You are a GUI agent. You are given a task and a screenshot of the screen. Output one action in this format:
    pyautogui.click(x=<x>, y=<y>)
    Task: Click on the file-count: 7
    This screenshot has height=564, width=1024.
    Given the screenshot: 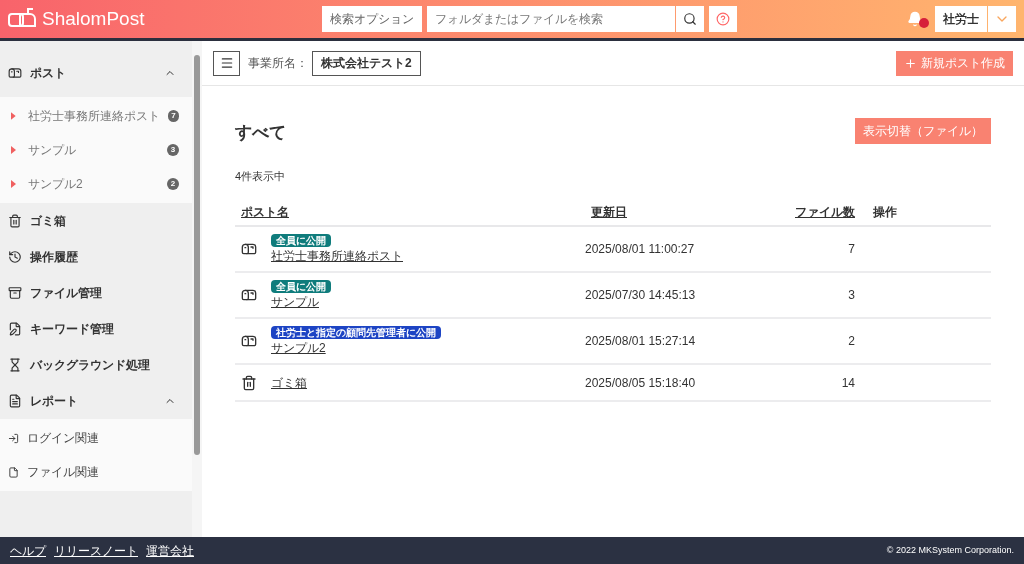 What is the action you would take?
    pyautogui.click(x=808, y=249)
    